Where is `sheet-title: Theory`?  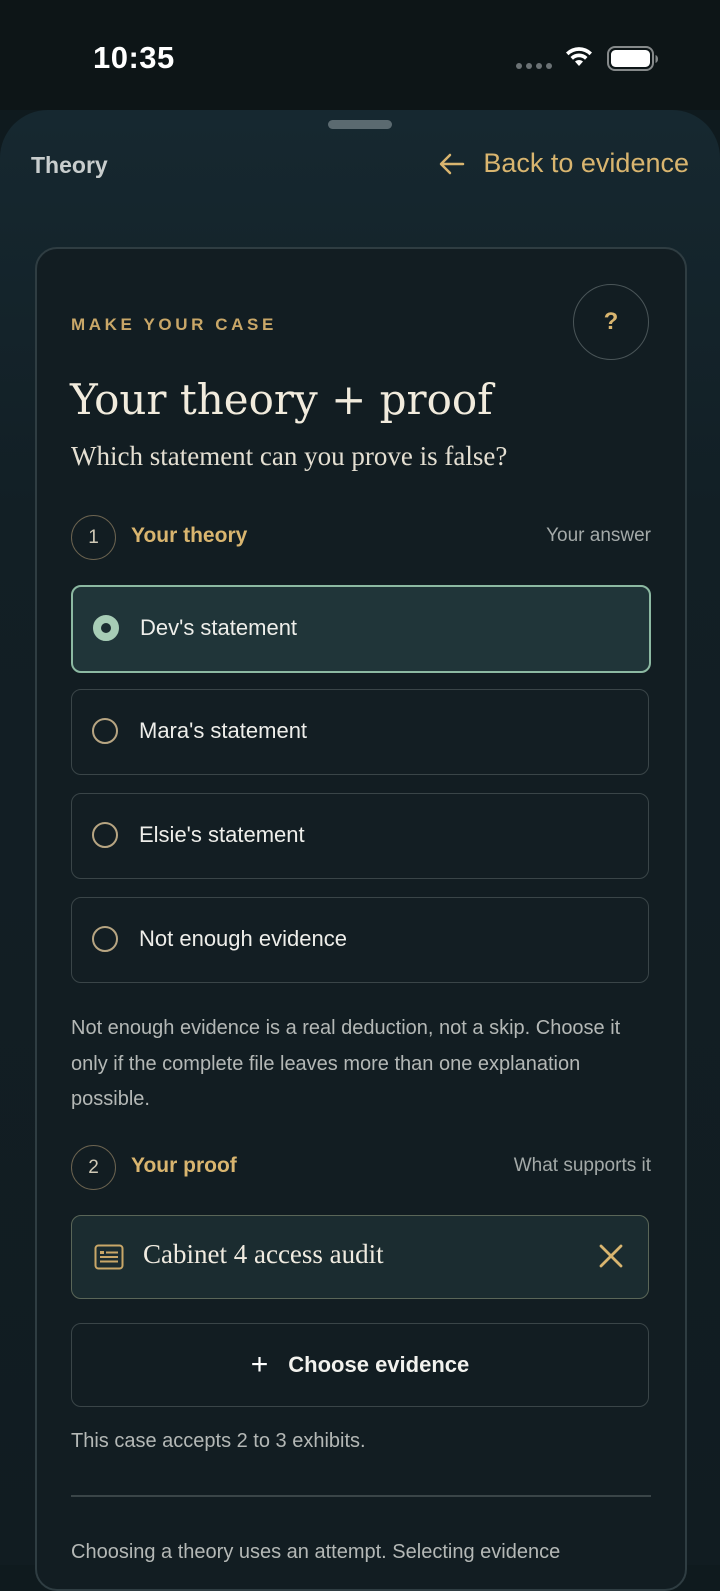 sheet-title: Theory is located at coordinates (69, 165).